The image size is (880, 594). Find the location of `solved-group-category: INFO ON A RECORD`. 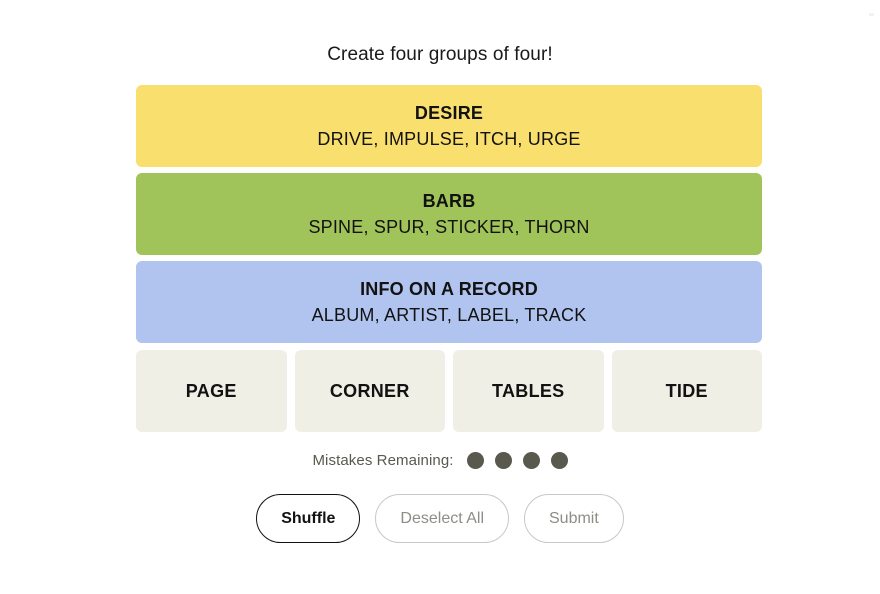

solved-group-category: INFO ON A RECORD is located at coordinates (449, 288).